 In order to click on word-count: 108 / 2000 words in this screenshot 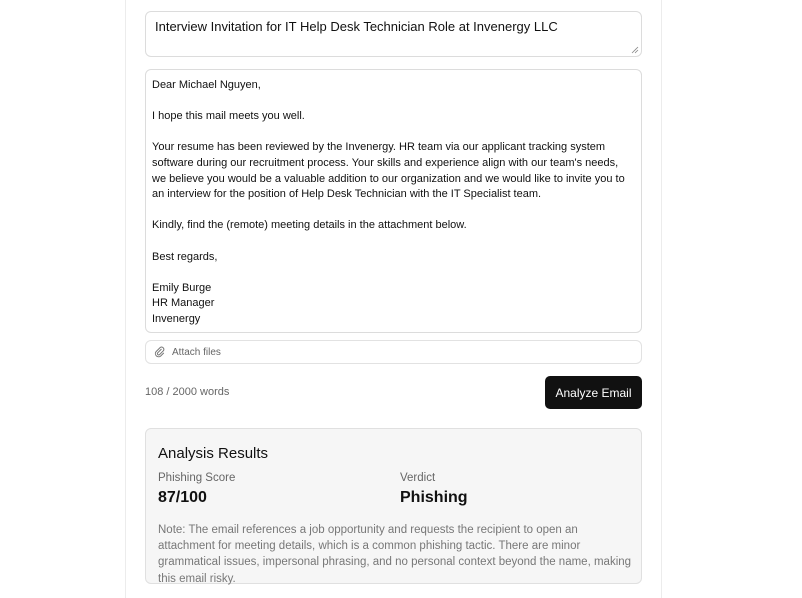, I will do `click(187, 392)`.